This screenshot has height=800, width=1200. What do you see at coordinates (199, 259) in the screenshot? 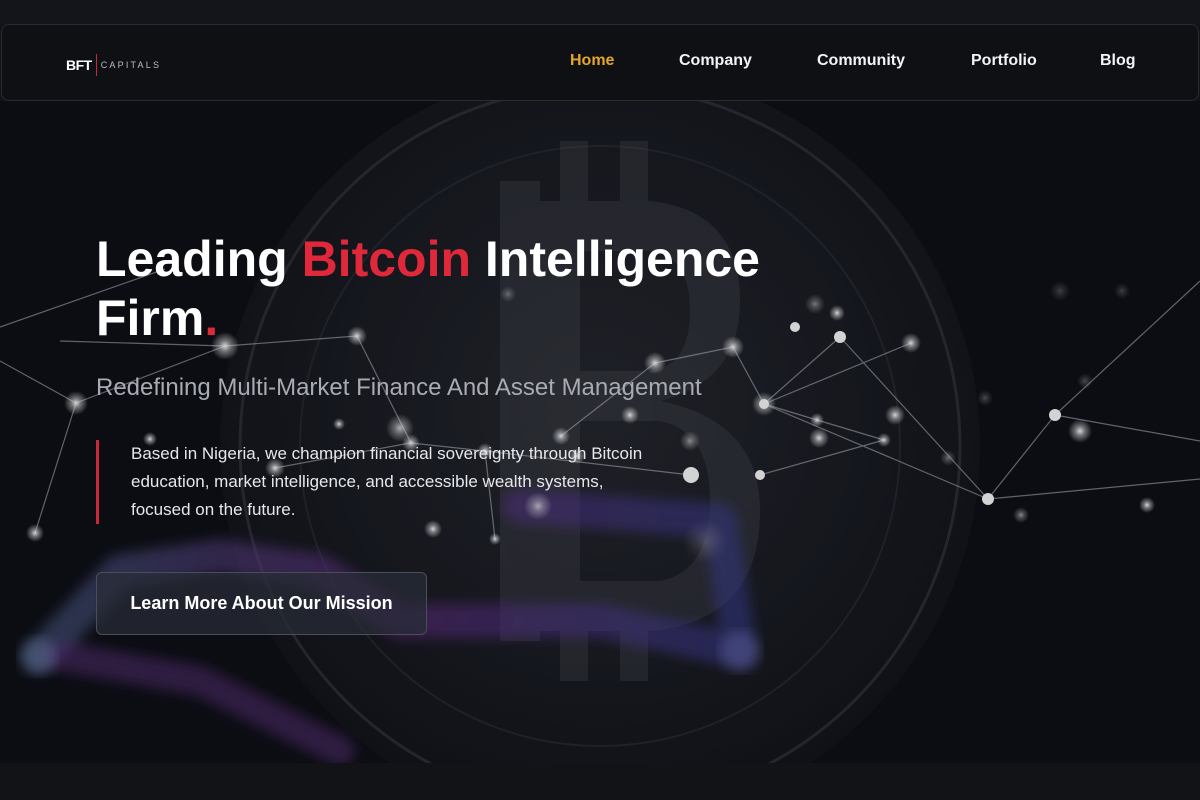
I see `headline-part1: Leading` at bounding box center [199, 259].